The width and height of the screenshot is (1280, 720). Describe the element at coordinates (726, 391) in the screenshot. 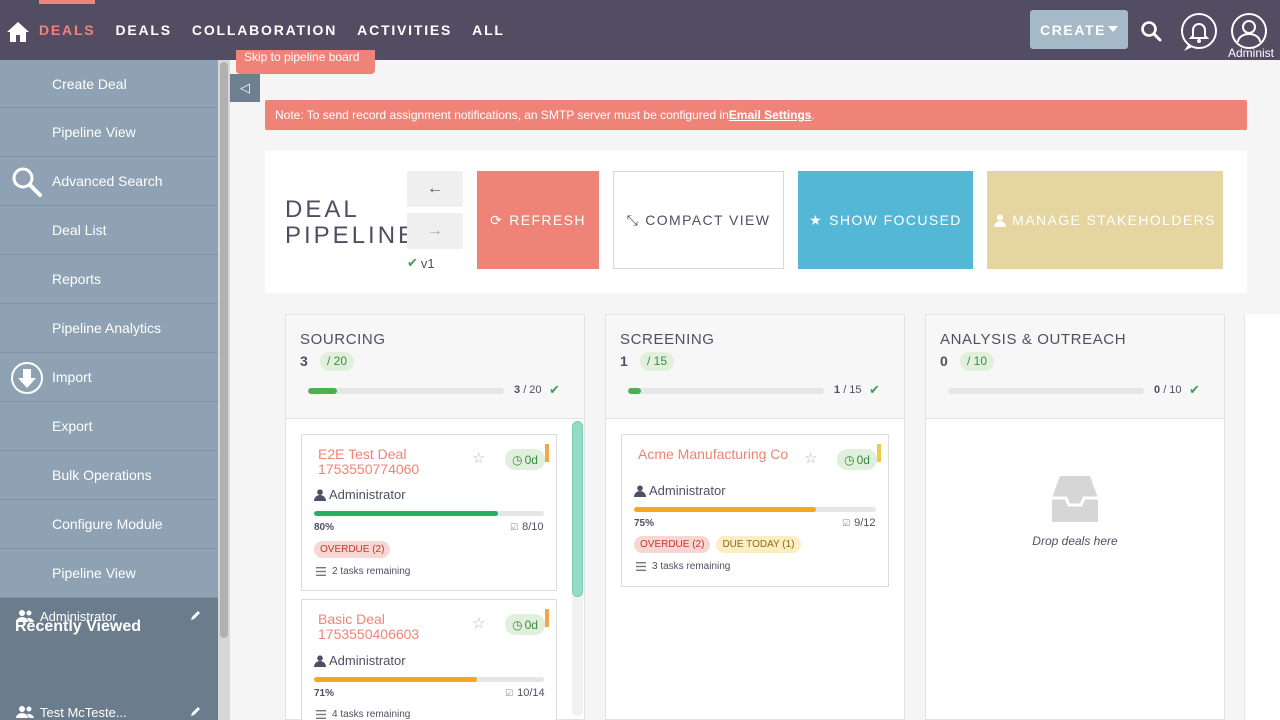

I see `stage-progress-bar` at that location.